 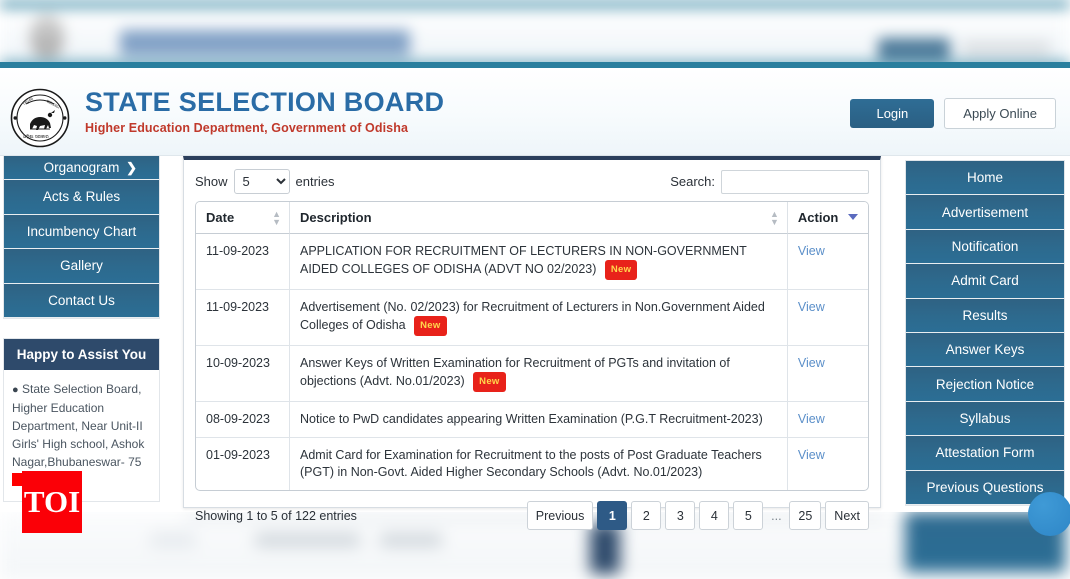 What do you see at coordinates (680, 515) in the screenshot?
I see `pagination-page-3: 3` at bounding box center [680, 515].